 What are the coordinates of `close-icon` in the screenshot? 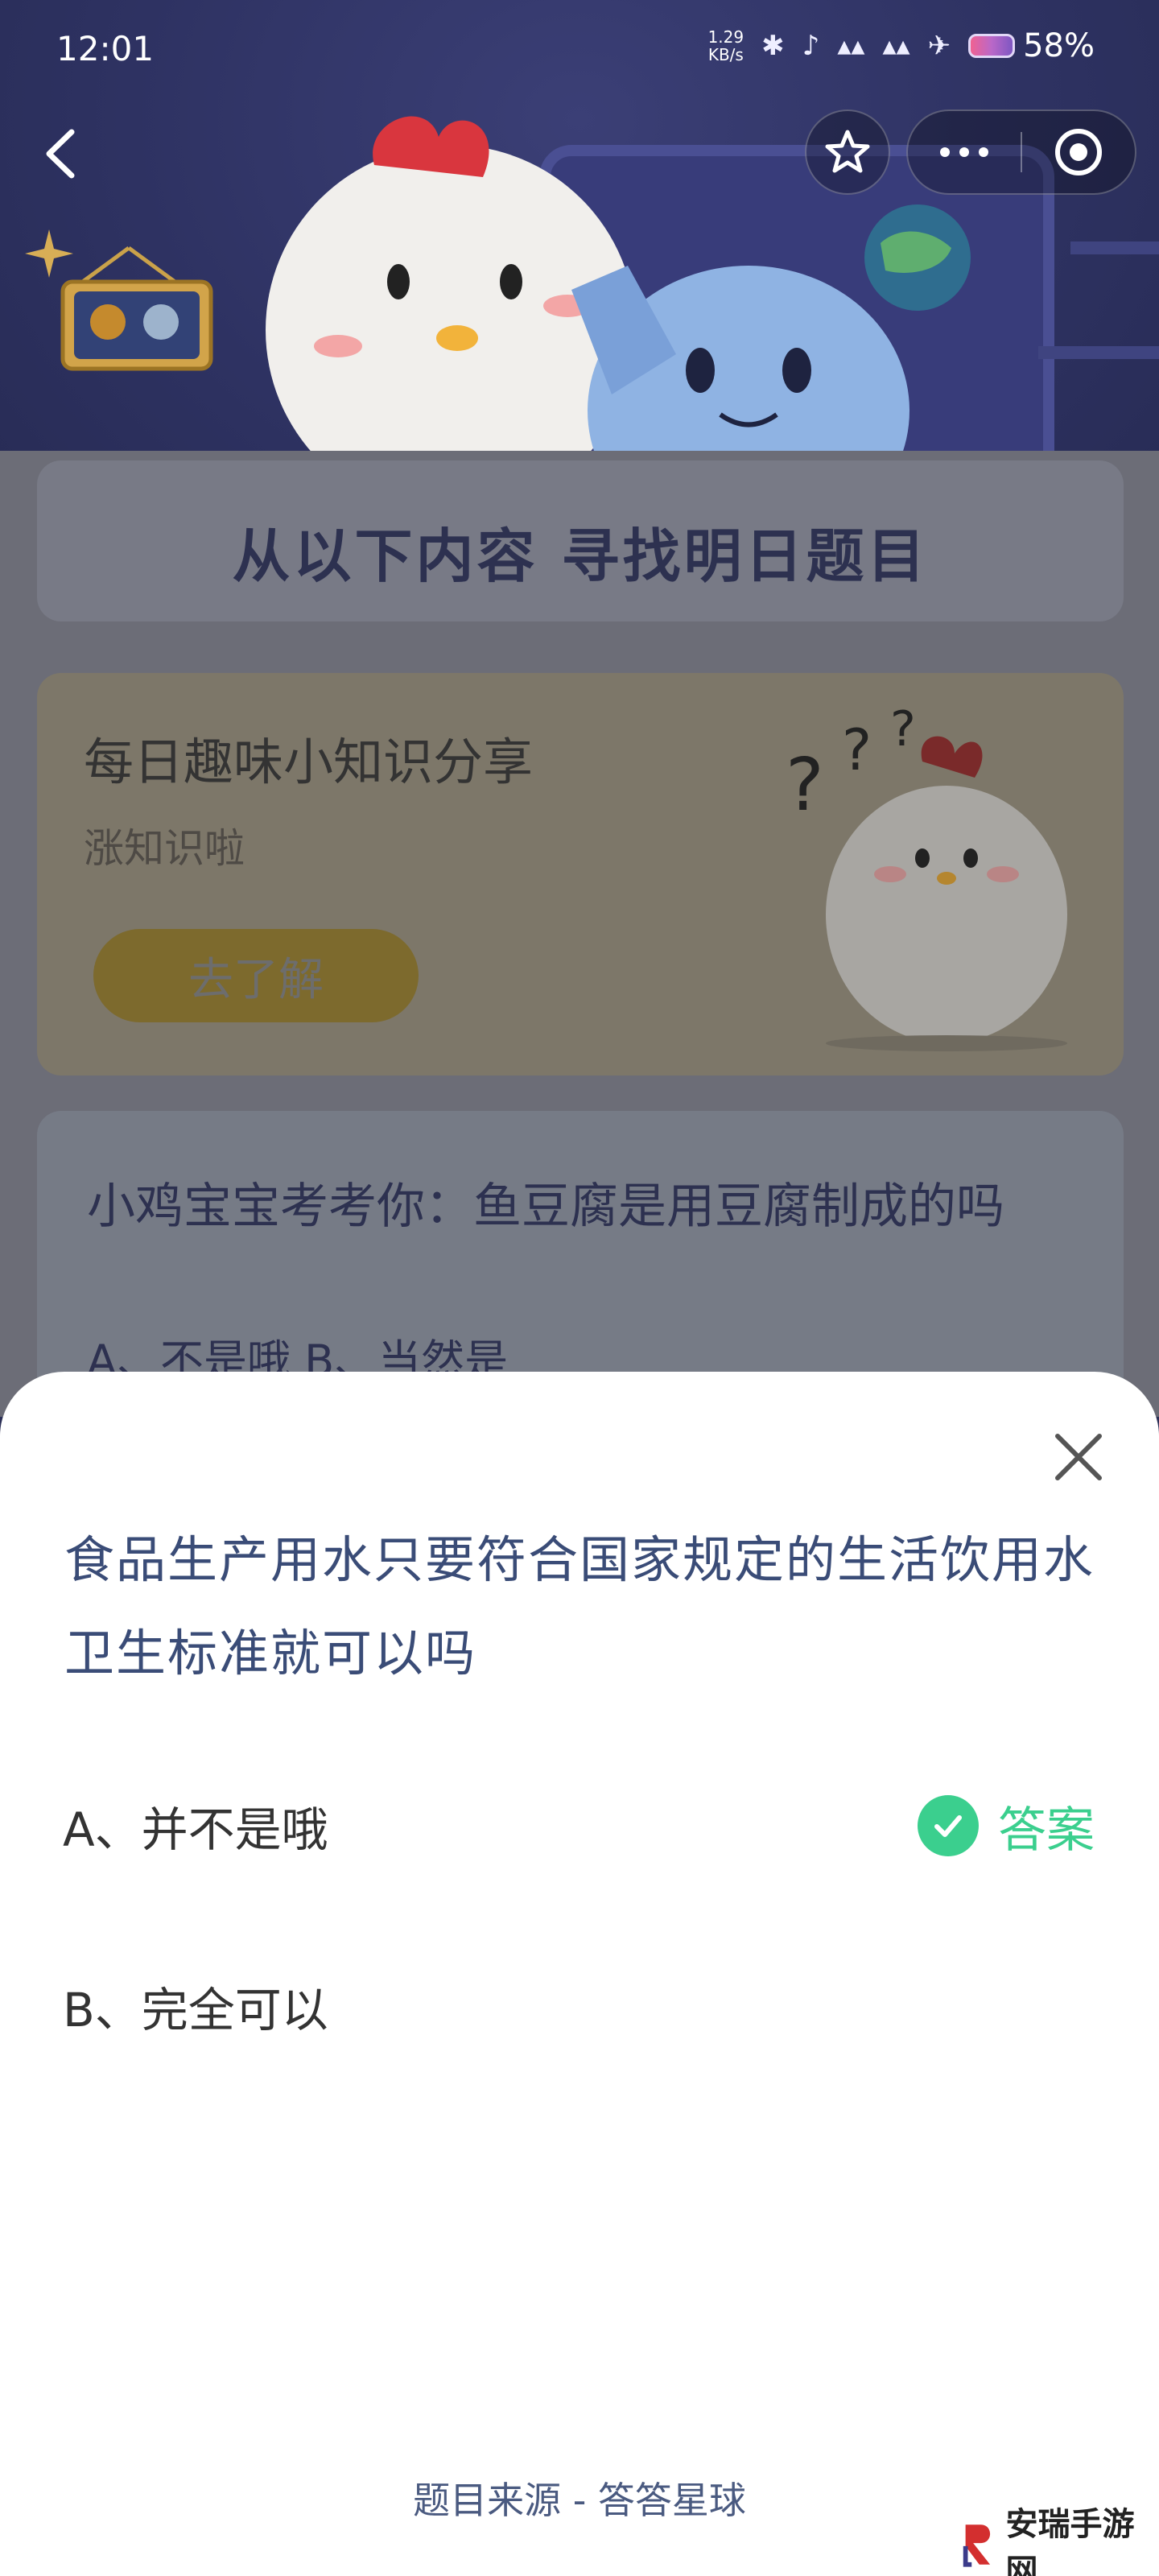 It's located at (1078, 1457).